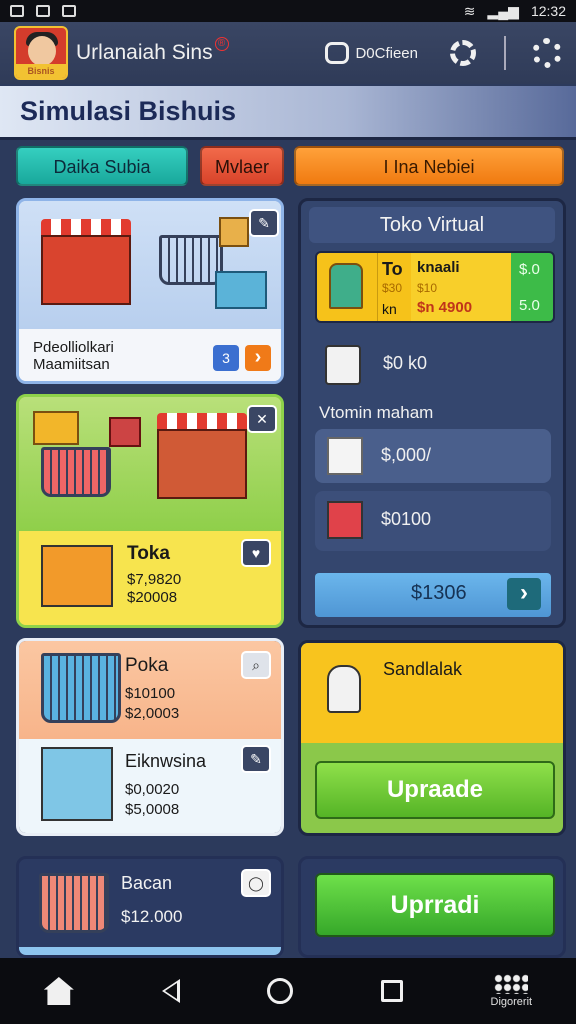 Image resolution: width=576 pixels, height=1024 pixels. What do you see at coordinates (154, 579) in the screenshot?
I see `card2-line-1: $7,9820` at bounding box center [154, 579].